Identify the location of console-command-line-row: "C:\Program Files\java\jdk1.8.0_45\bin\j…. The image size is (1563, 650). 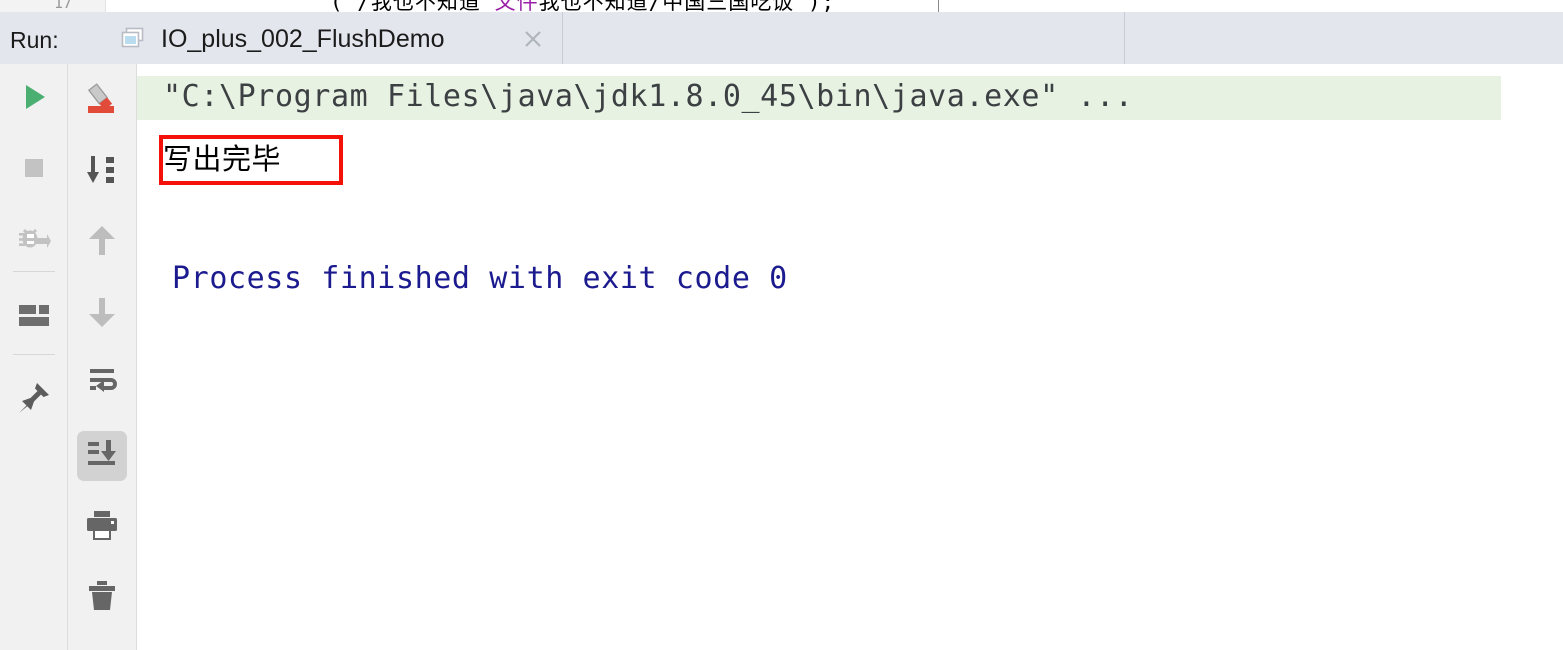
(819, 98).